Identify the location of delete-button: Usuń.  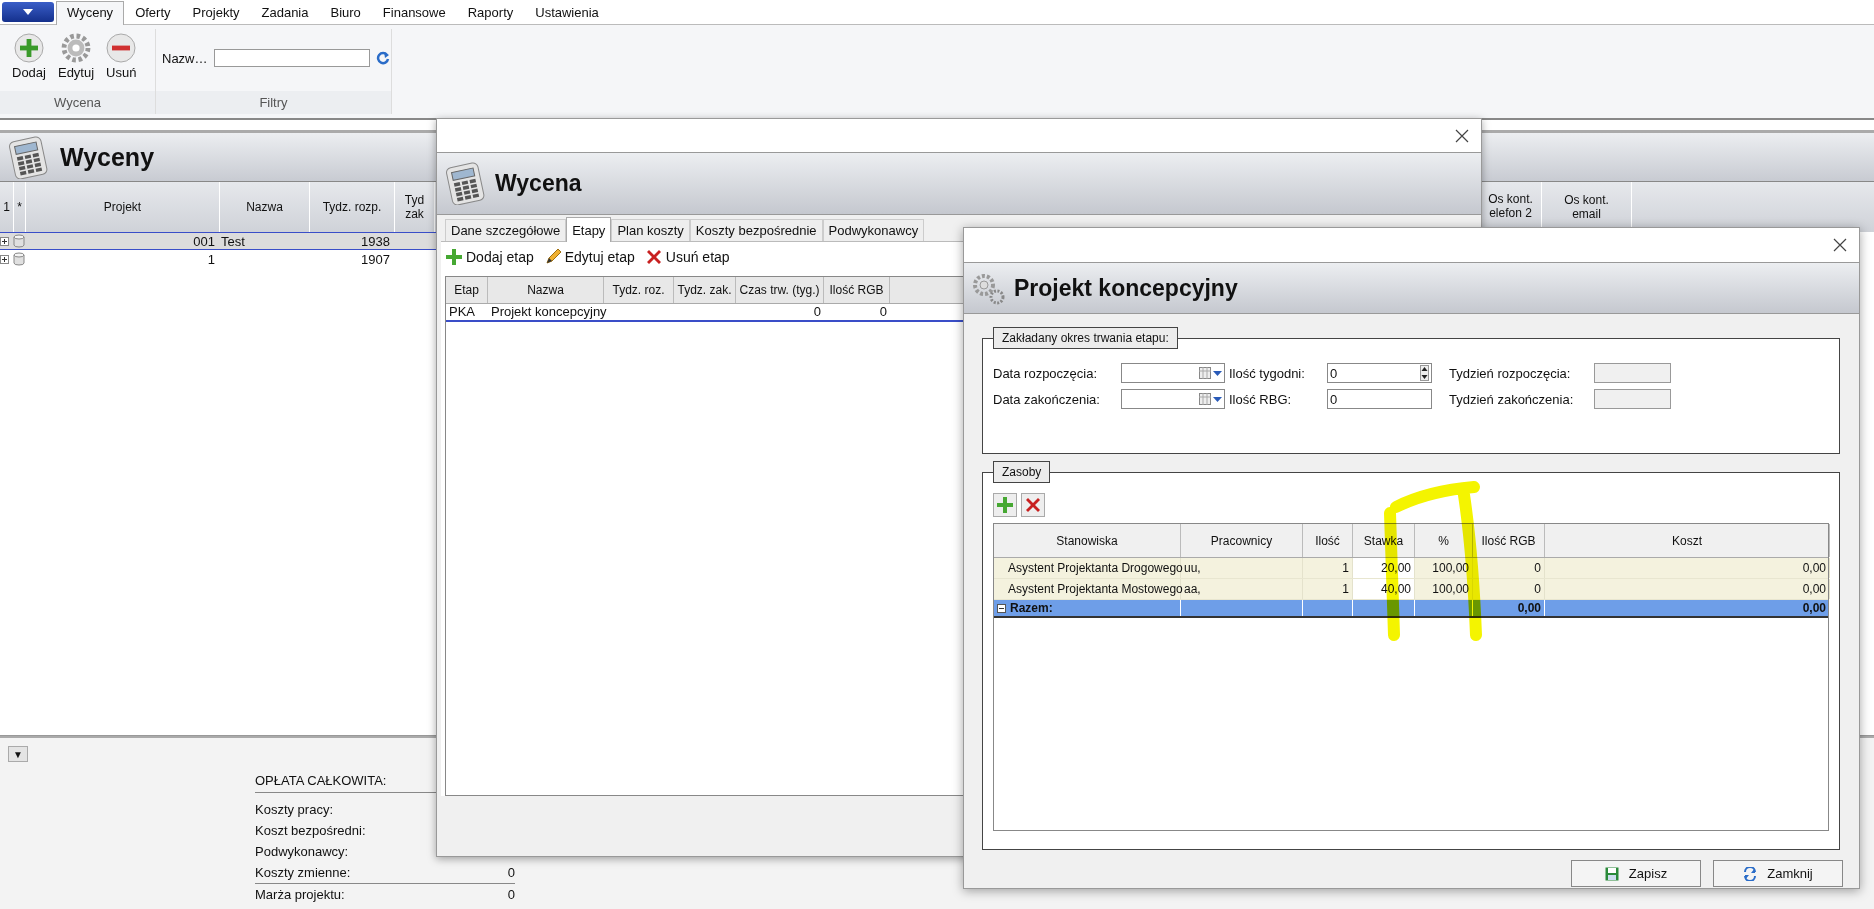
(121, 56).